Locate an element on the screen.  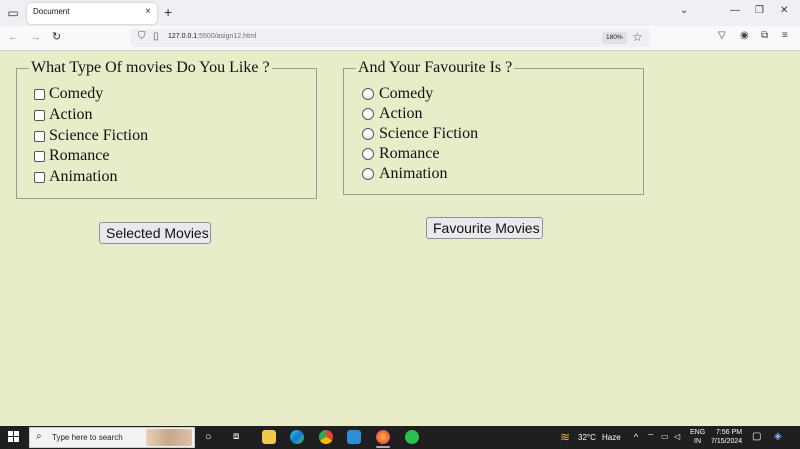
radio-label: Animation is located at coordinates (413, 173).